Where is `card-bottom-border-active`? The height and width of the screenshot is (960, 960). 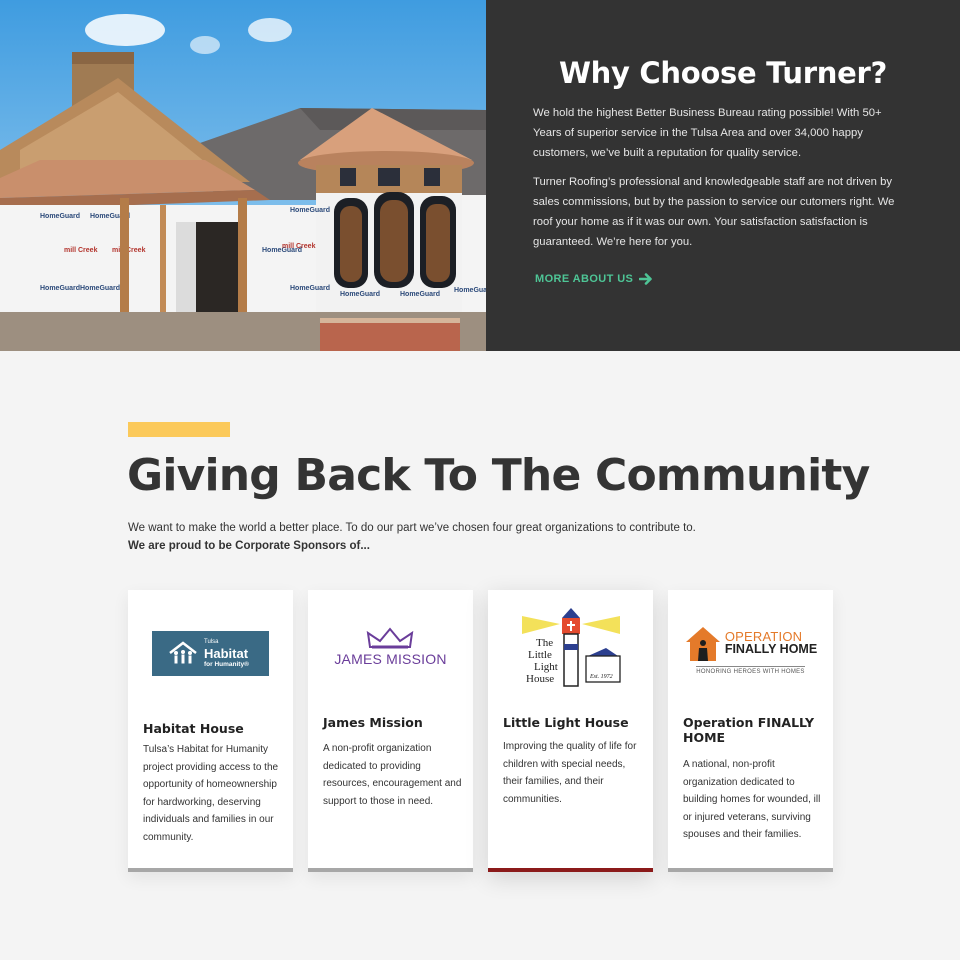
card-bottom-border-active is located at coordinates (570, 870).